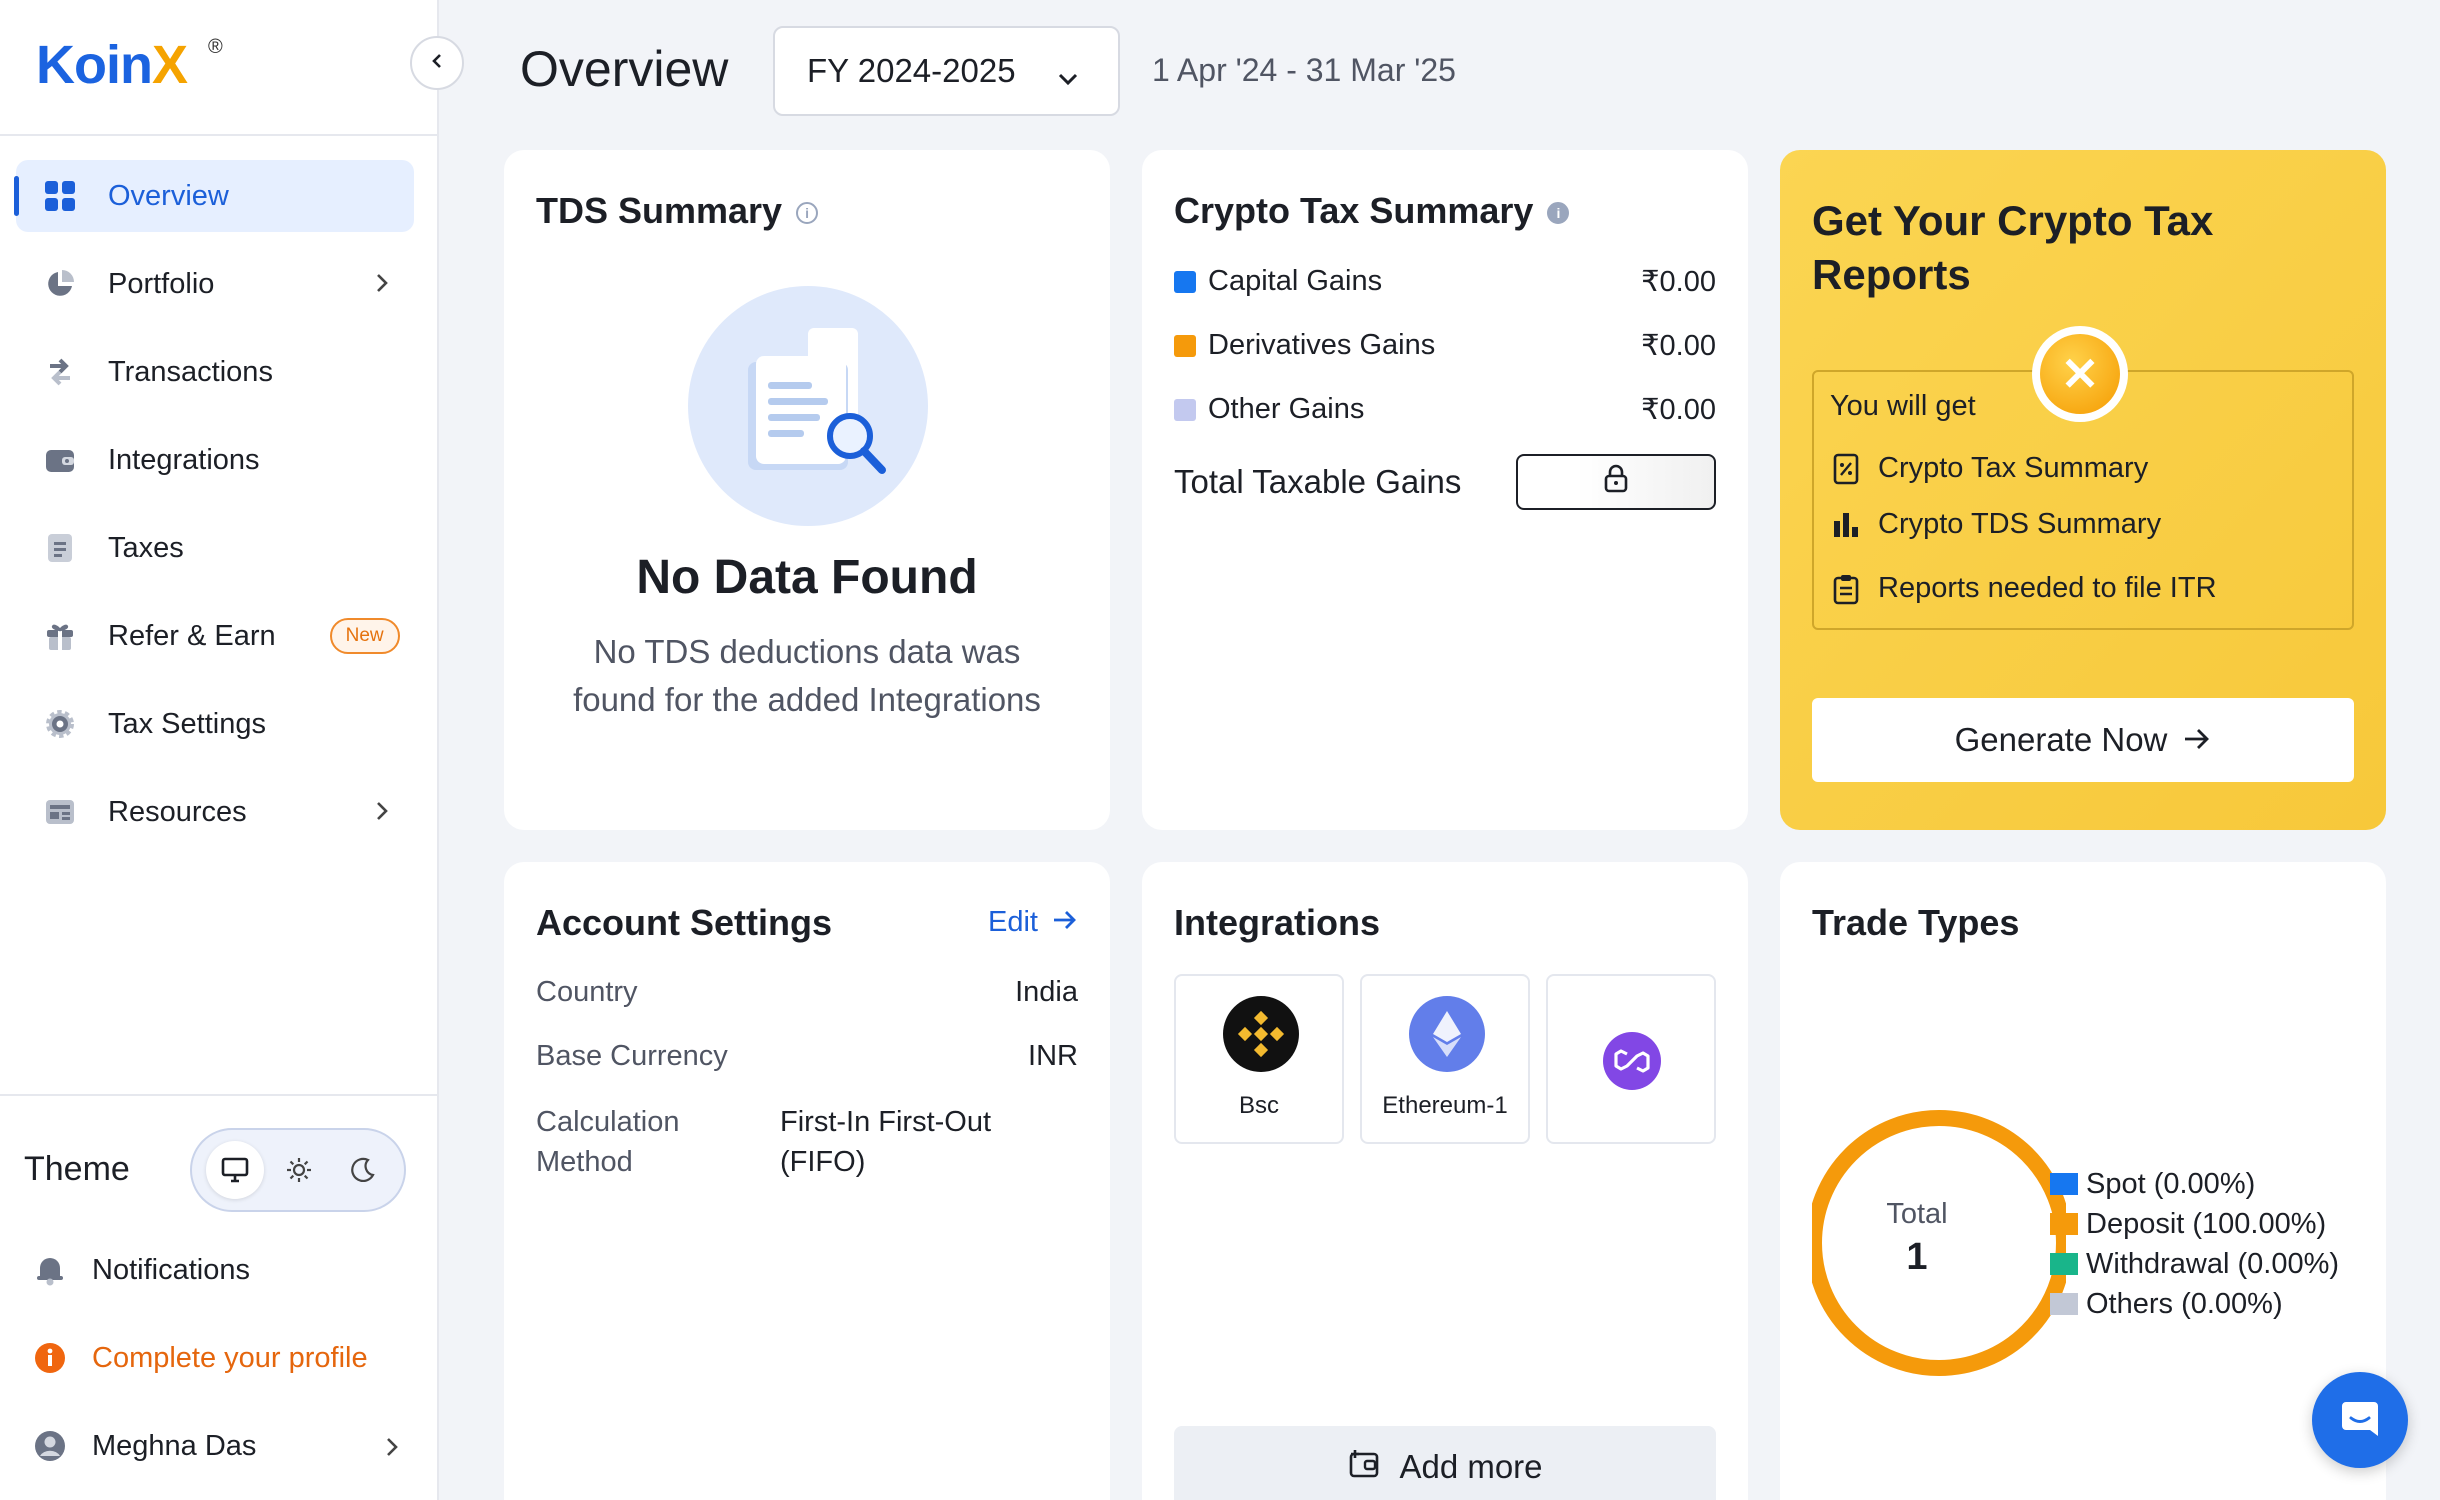 This screenshot has height=1500, width=2440. Describe the element at coordinates (1318, 481) in the screenshot. I see `total-label: Total Taxable Gains` at that location.